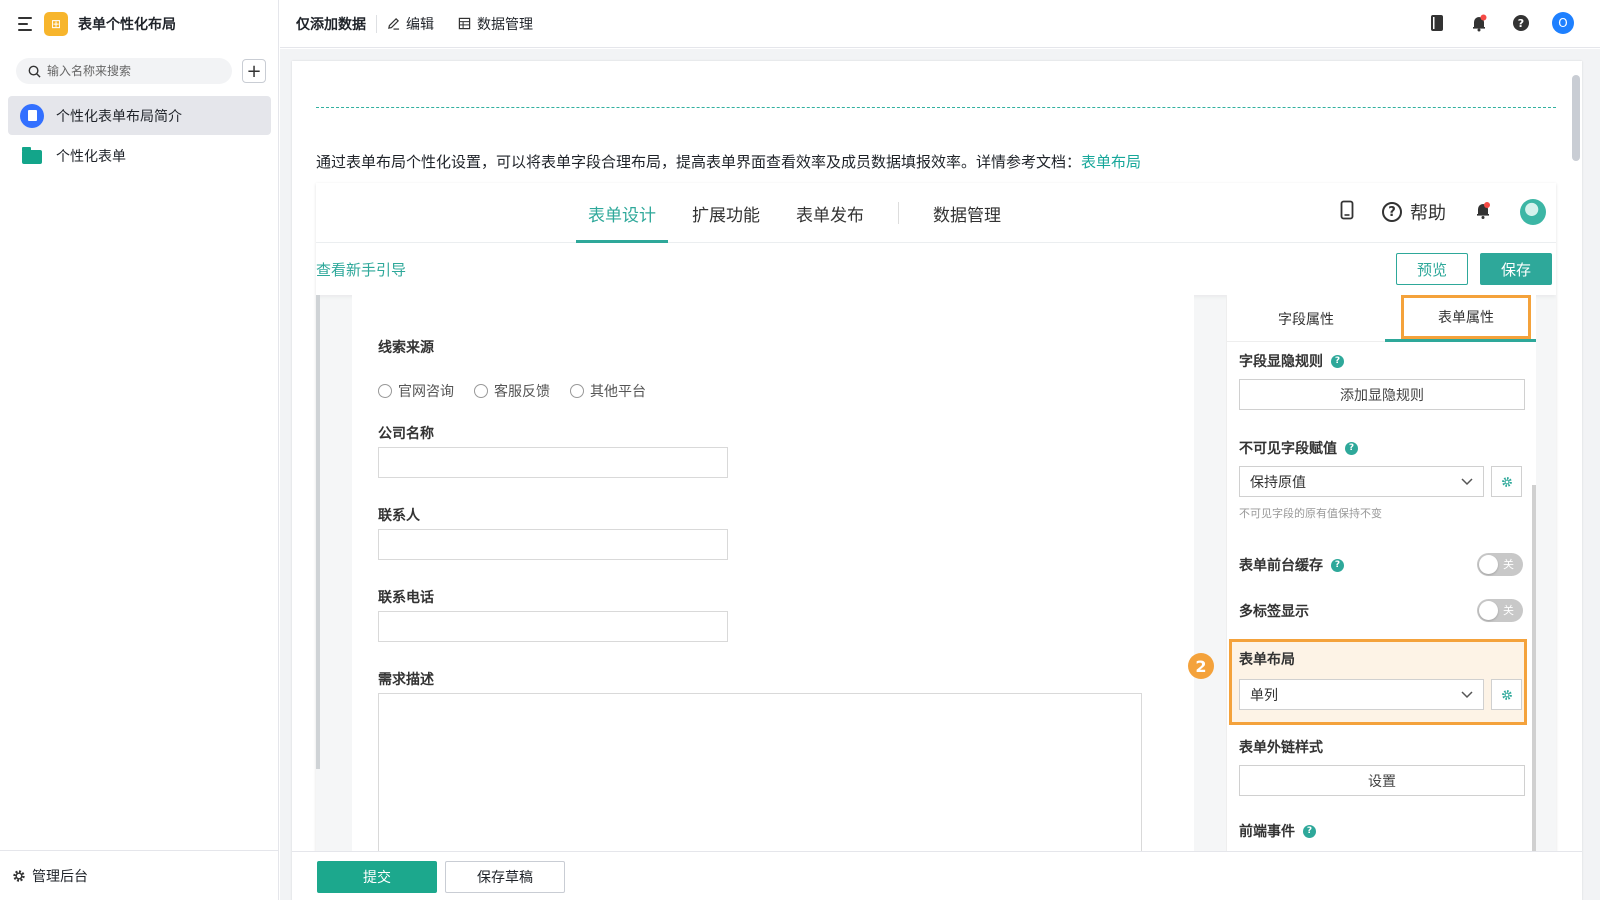 The height and width of the screenshot is (900, 1600). Describe the element at coordinates (1563, 23) in the screenshot. I see `user-avatar: O` at that location.